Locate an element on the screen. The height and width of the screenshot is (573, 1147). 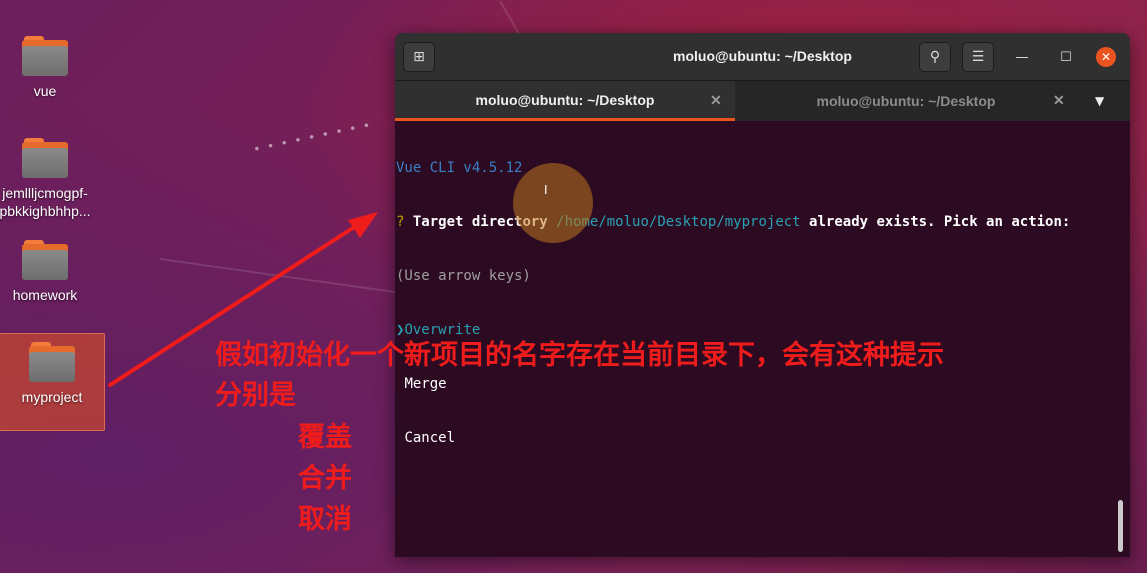
search-button: ⚲ is located at coordinates (935, 57).